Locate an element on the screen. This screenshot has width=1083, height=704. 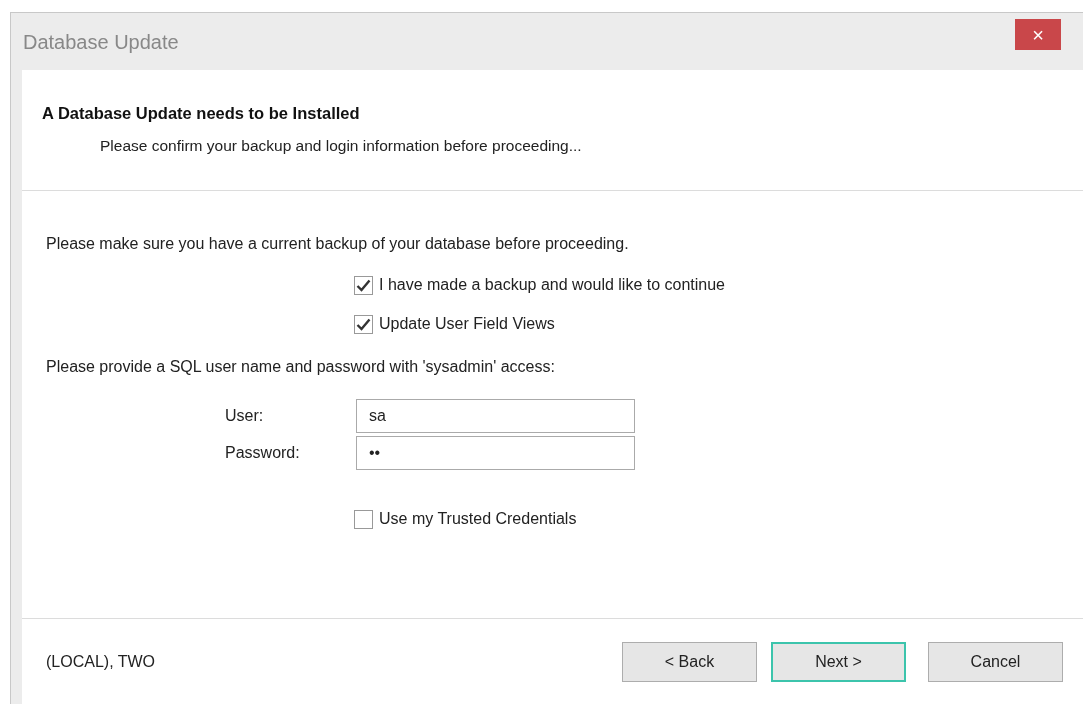
user-field: sa is located at coordinates (495, 416).